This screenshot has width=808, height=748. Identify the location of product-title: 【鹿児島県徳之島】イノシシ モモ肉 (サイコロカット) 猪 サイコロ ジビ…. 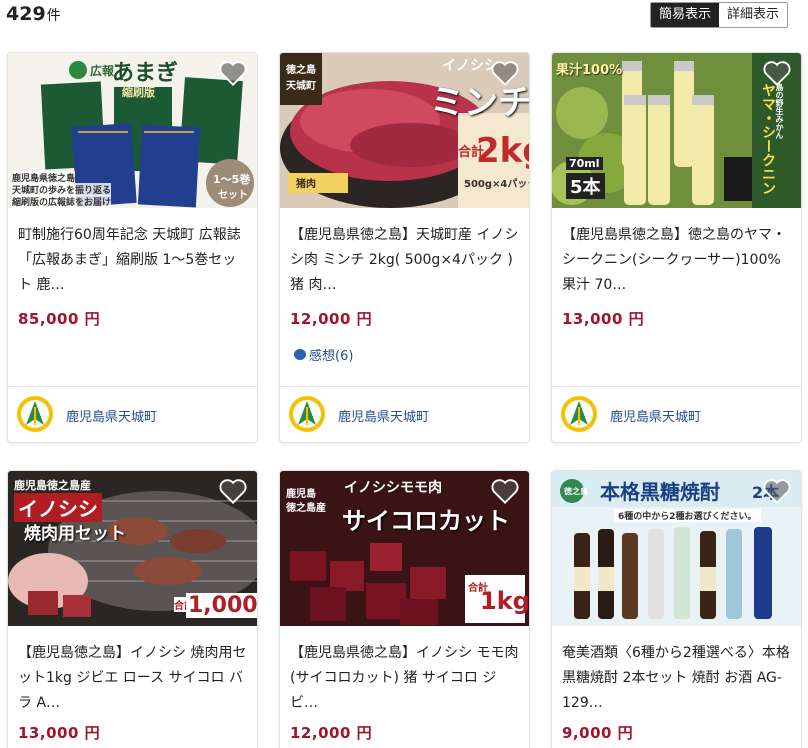
(406, 678).